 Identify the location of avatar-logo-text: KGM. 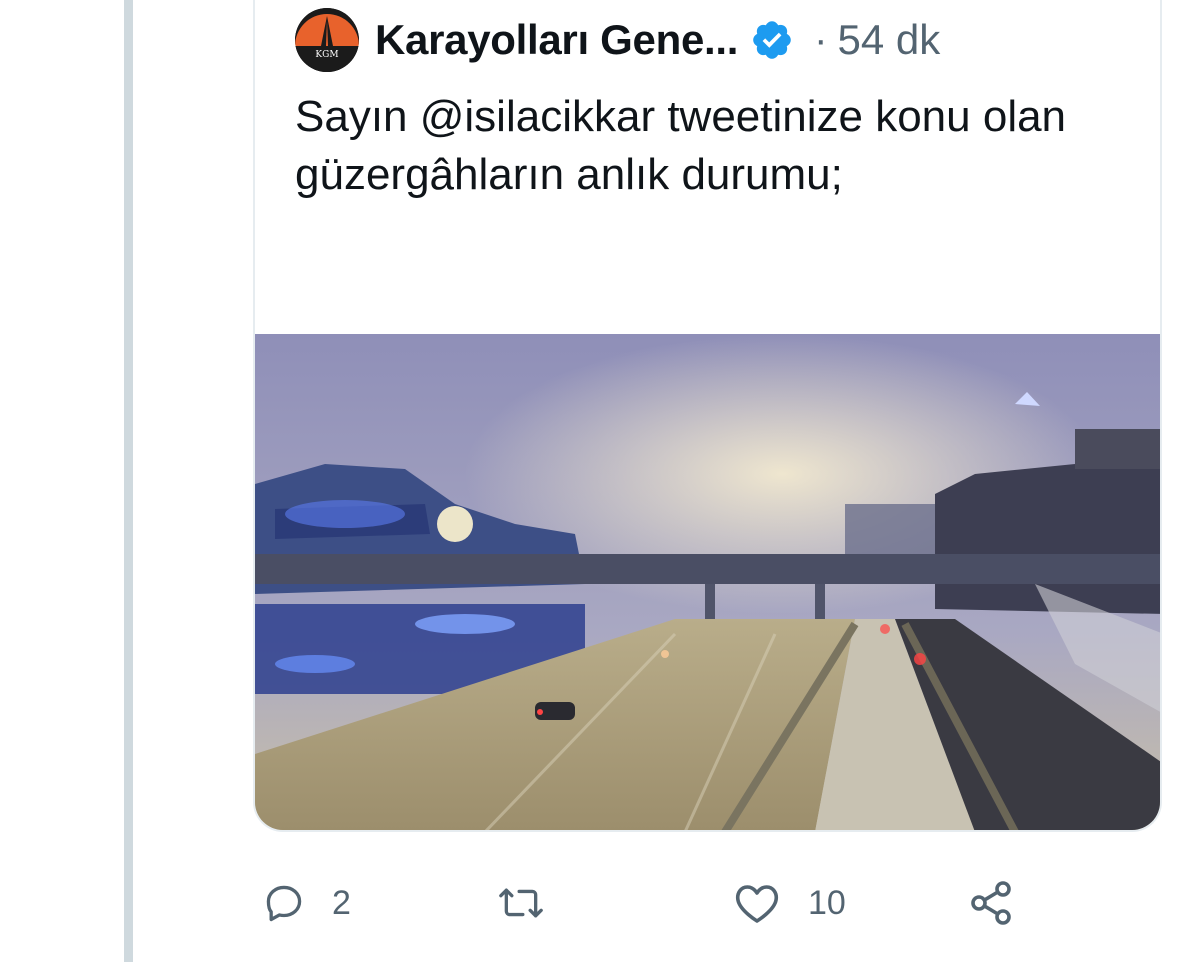
(326, 55).